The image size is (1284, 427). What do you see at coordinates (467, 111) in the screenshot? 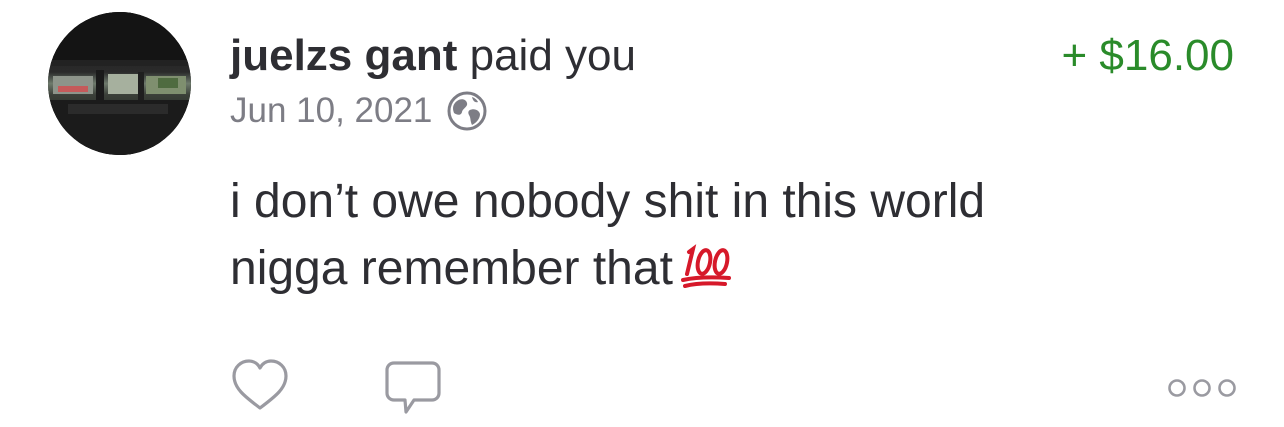
I see `globe-icon` at bounding box center [467, 111].